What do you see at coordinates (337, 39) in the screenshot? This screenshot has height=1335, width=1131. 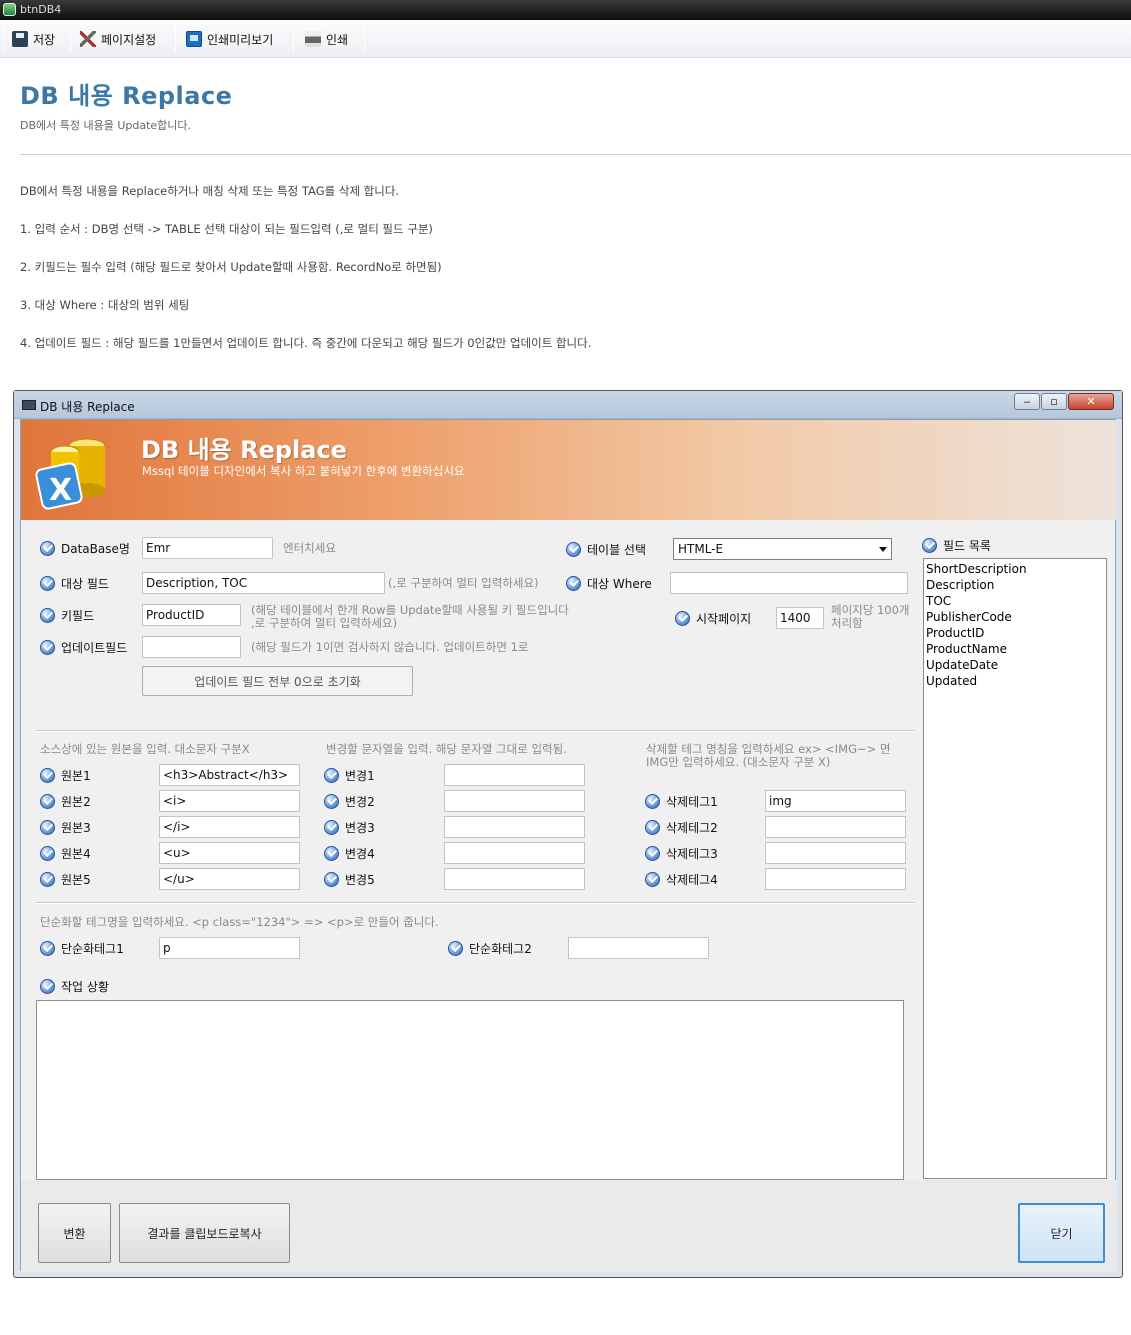 I see `print-label: 인쇄` at bounding box center [337, 39].